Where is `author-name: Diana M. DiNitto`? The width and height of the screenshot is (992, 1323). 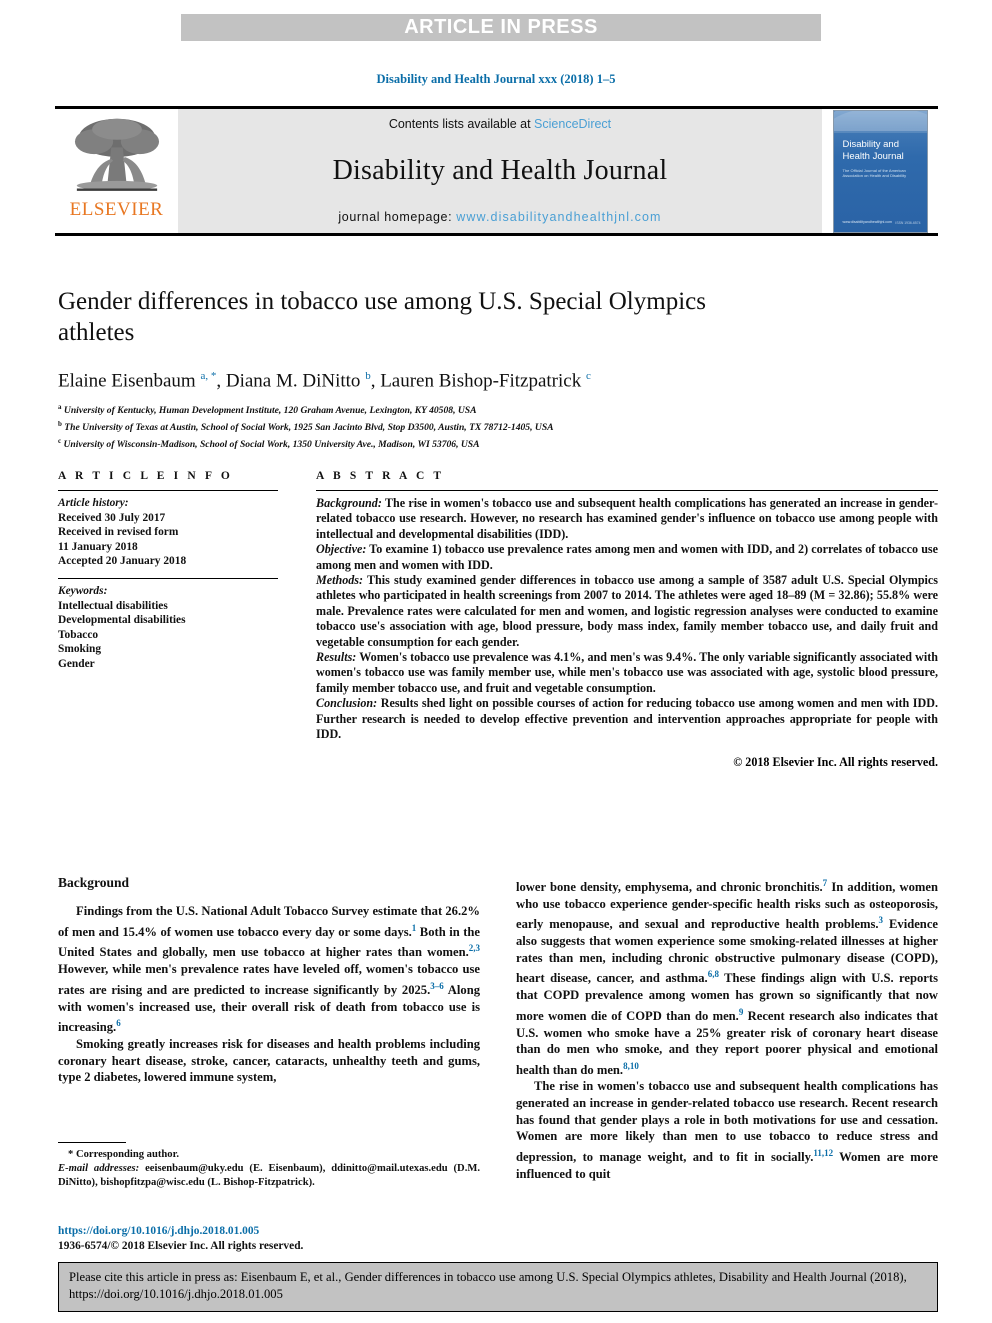 author-name: Diana M. DiNitto is located at coordinates (295, 381).